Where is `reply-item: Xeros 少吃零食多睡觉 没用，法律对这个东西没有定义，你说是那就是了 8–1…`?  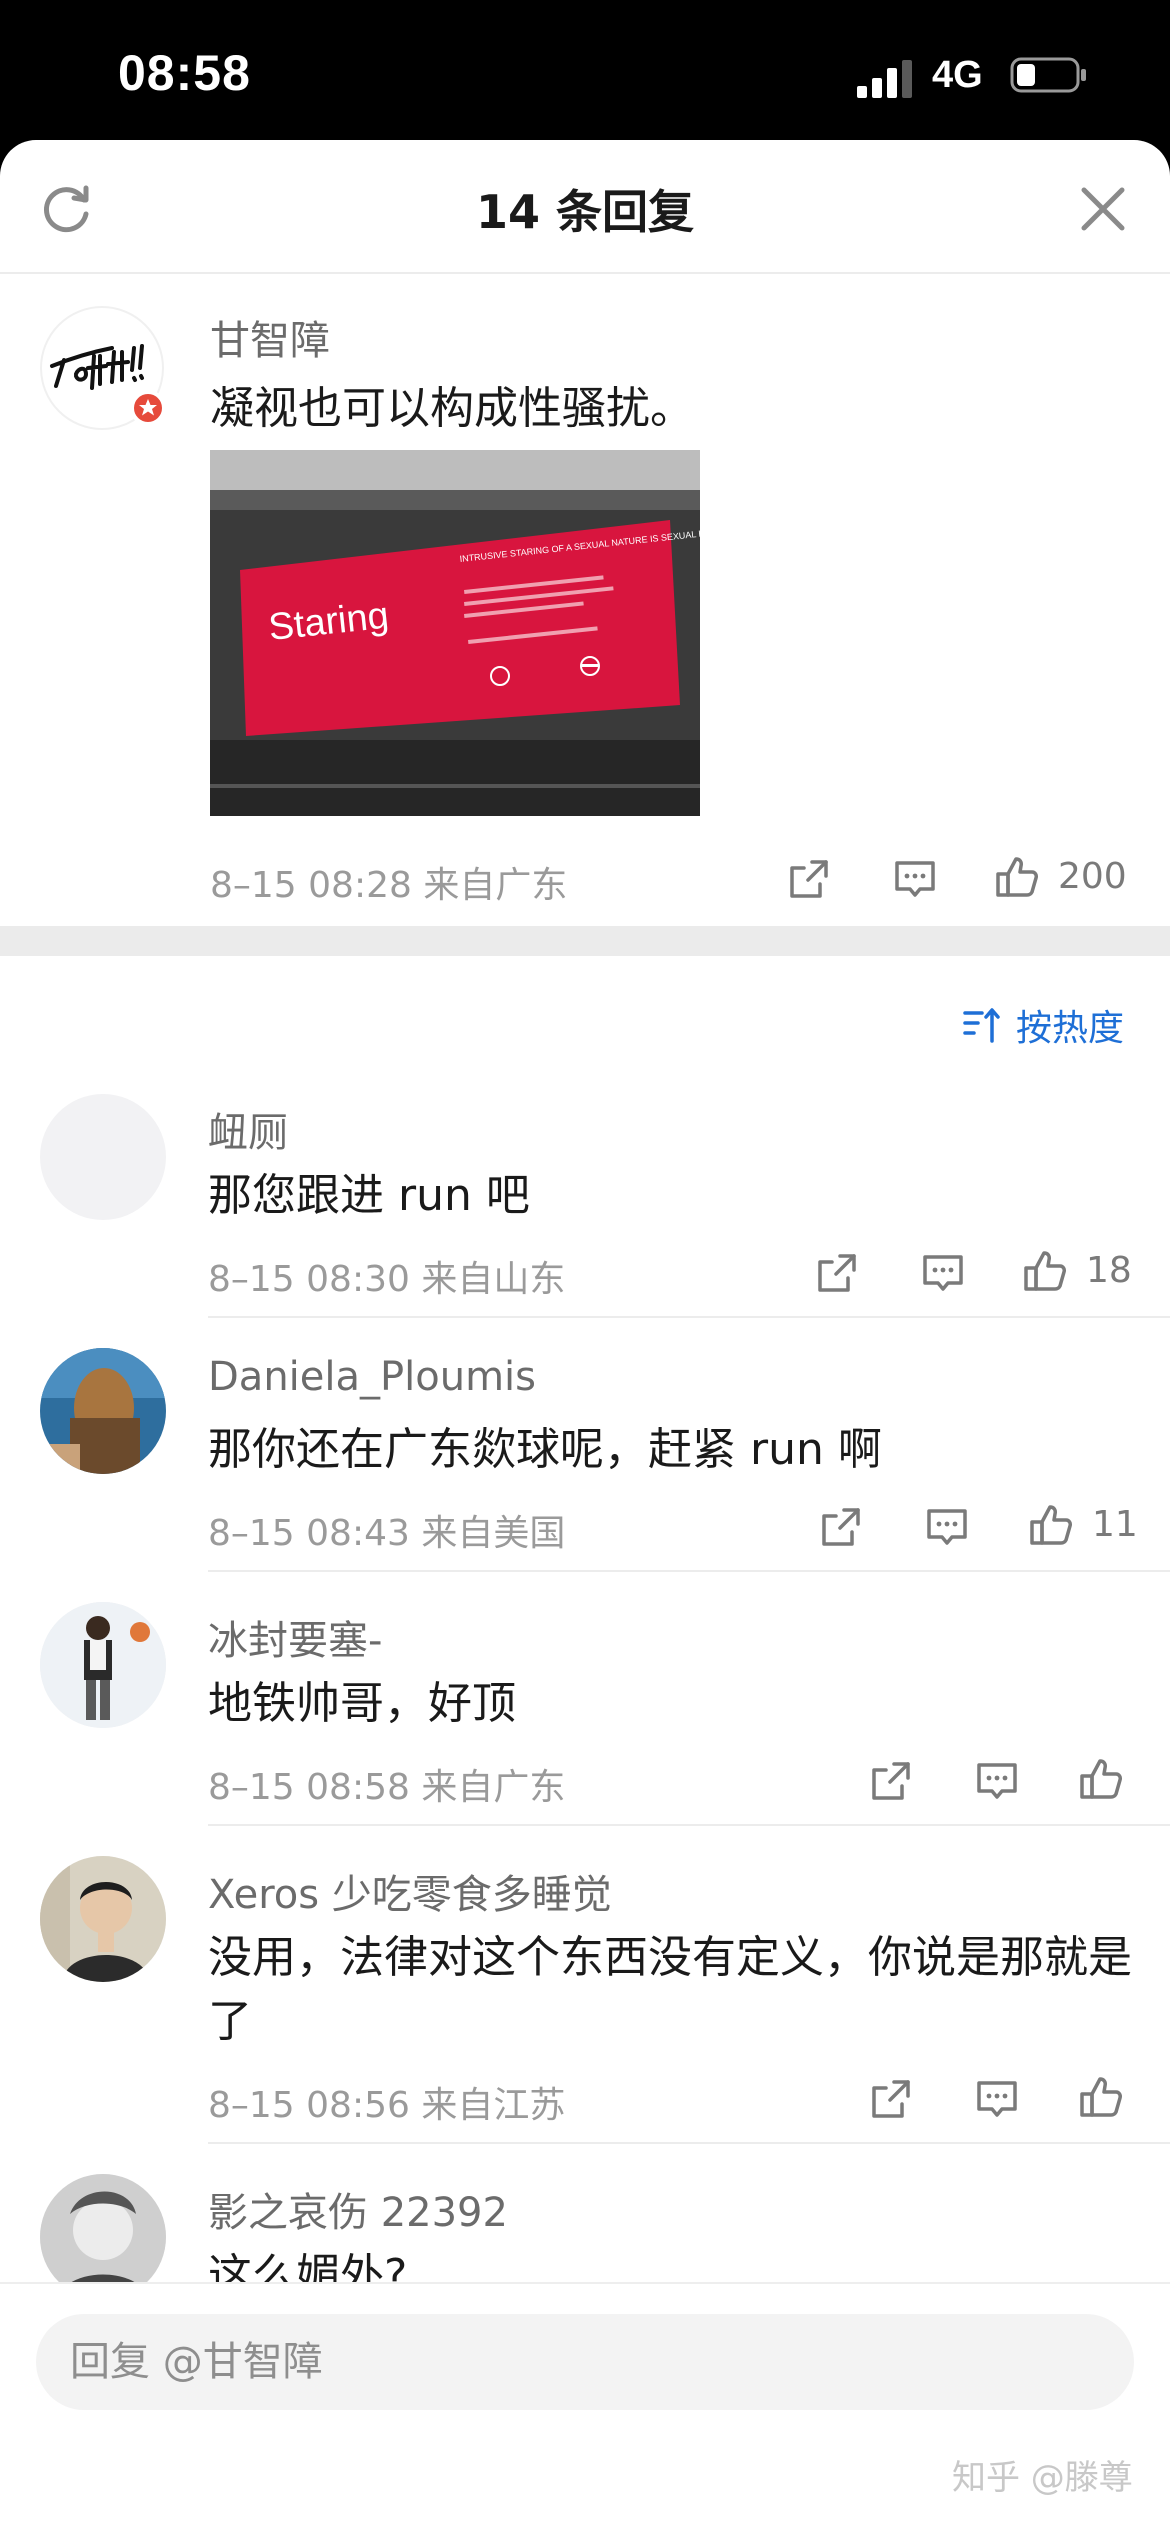
reply-item: Xeros 少吃零食多睡觉 没用，法律对这个东西没有定义，你说是那就是了 8–1… is located at coordinates (585, 2000).